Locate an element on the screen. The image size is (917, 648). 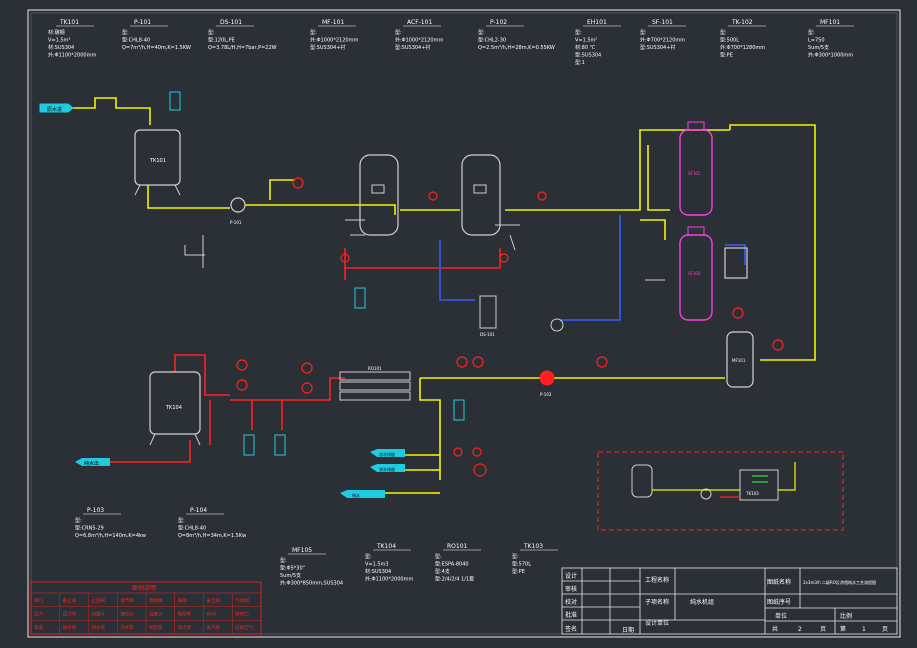
spec-line-12-0: 型: is located at coordinates (283, 560).